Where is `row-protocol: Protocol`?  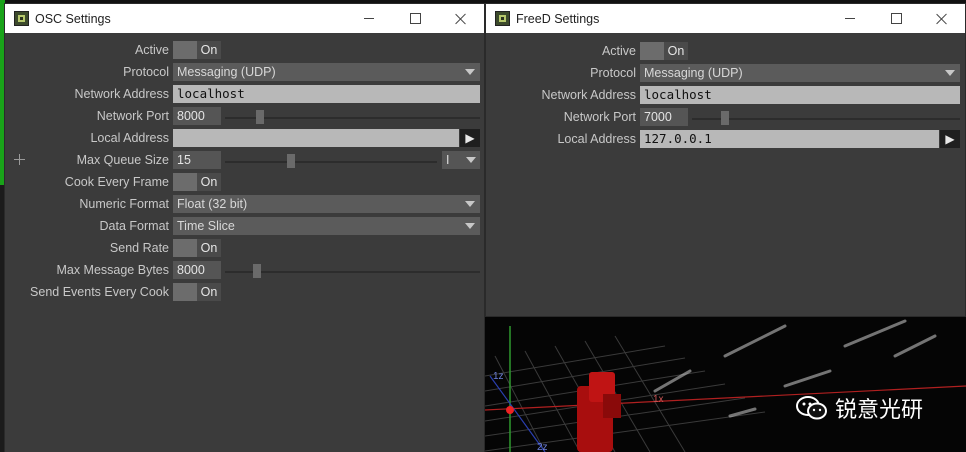 row-protocol: Protocol is located at coordinates (561, 73).